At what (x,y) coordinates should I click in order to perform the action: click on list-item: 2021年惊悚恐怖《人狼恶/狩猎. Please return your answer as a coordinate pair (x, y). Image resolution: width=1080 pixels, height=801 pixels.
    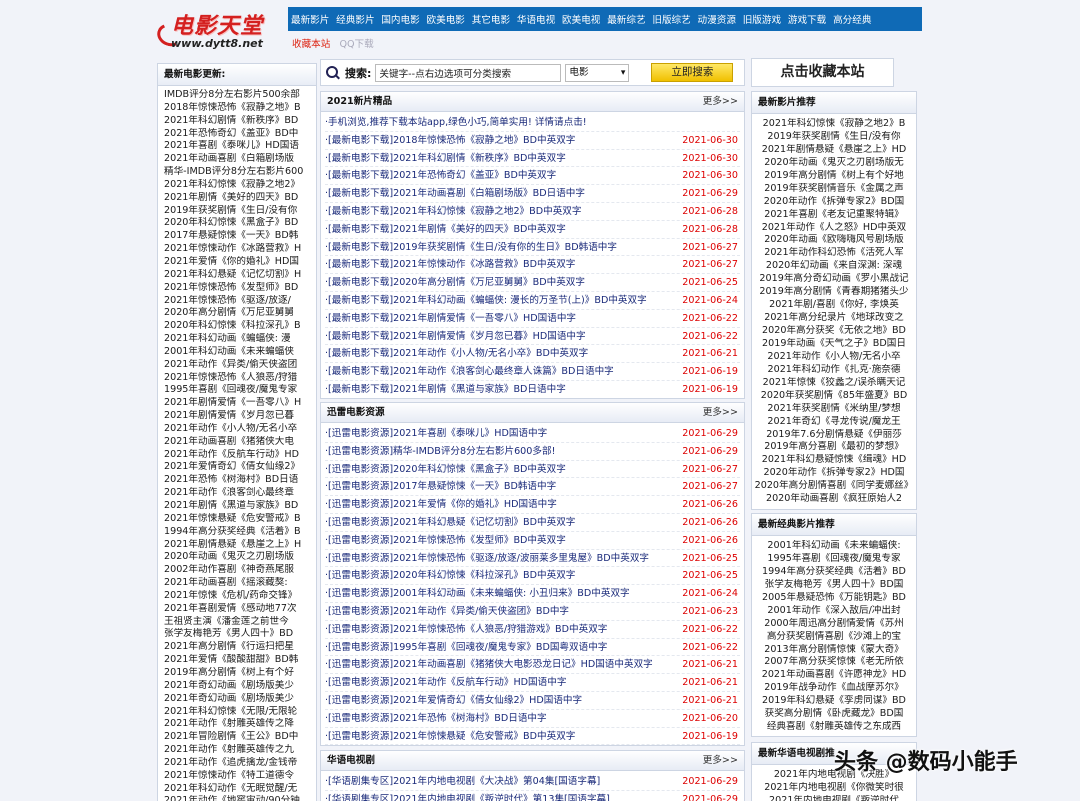
    Looking at the image, I should click on (240, 378).